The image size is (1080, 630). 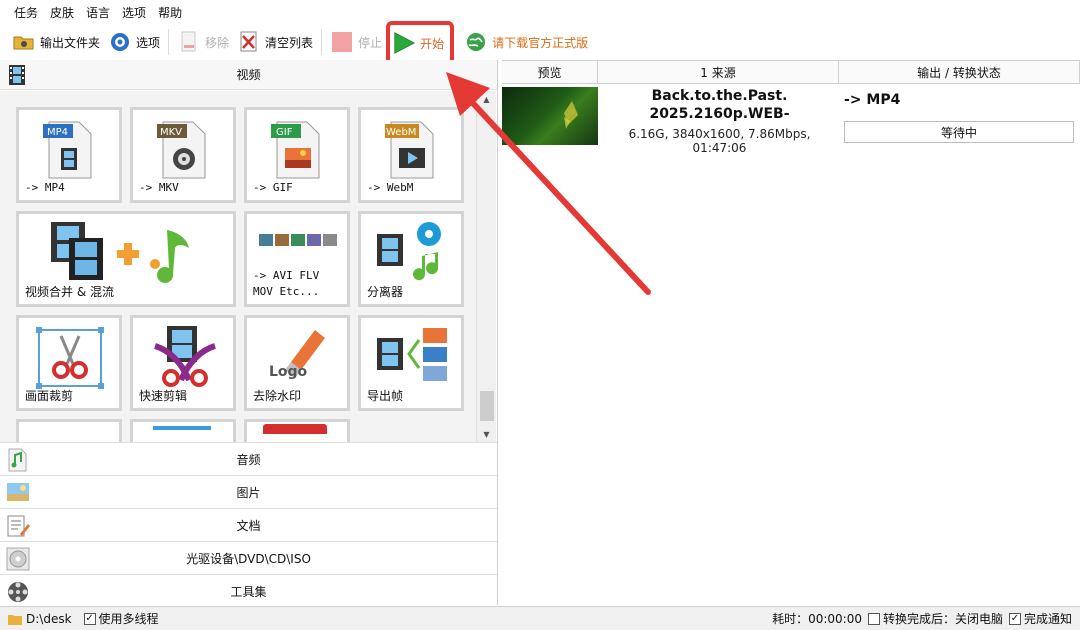 I want to click on tile-label: 快速剪辑, so click(x=163, y=396).